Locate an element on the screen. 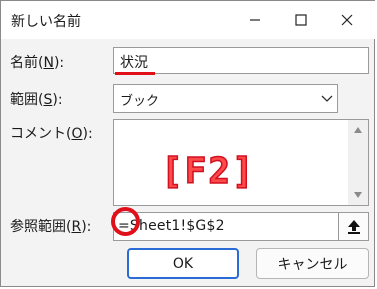 This screenshot has width=377, height=289. comment-scrollbar is located at coordinates (358, 162).